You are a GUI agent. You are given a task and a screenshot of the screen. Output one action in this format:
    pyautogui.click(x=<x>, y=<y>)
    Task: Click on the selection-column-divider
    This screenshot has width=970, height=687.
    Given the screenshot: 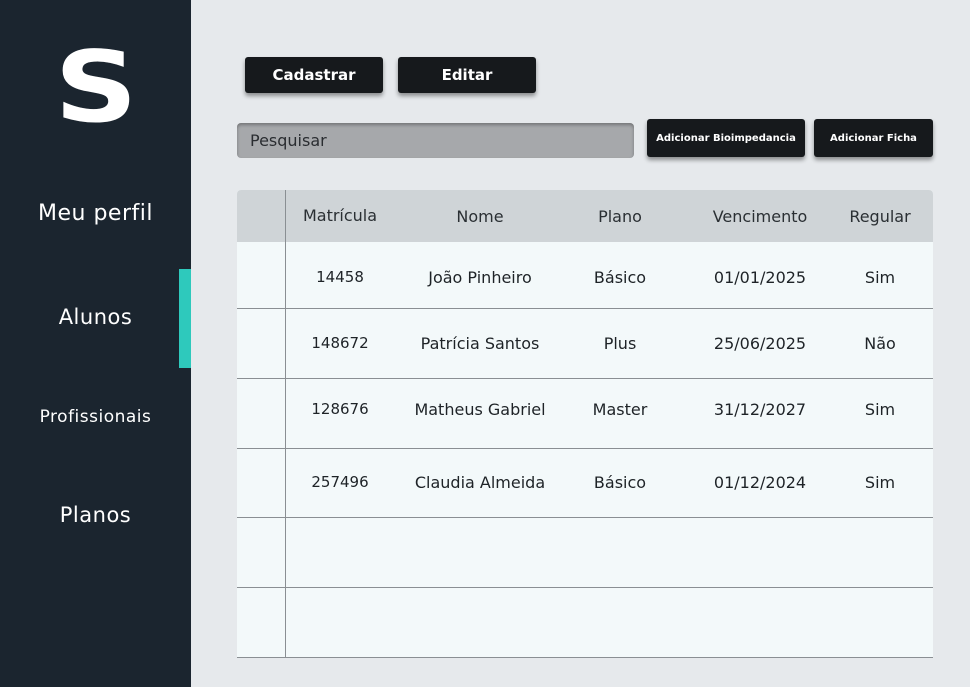 What is the action you would take?
    pyautogui.click(x=285, y=424)
    